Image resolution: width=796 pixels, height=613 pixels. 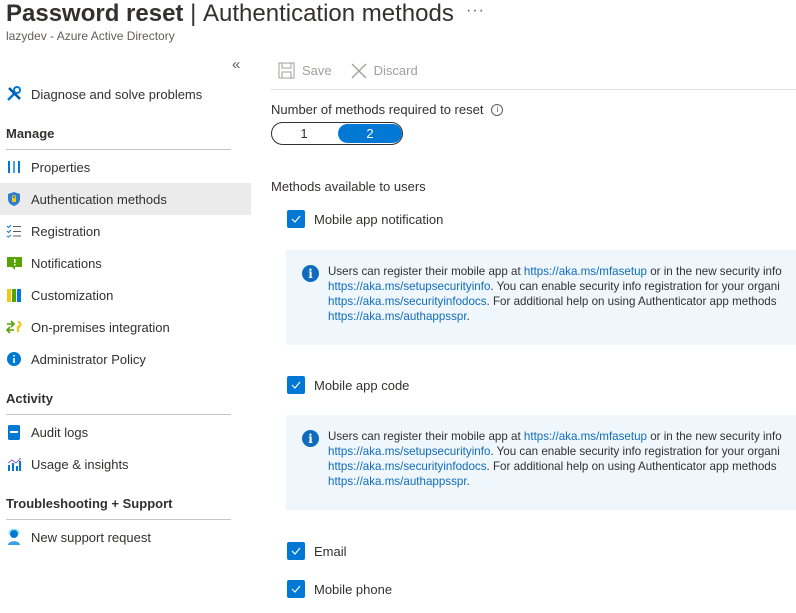 I want to click on discard-button: Discard, so click(x=384, y=71).